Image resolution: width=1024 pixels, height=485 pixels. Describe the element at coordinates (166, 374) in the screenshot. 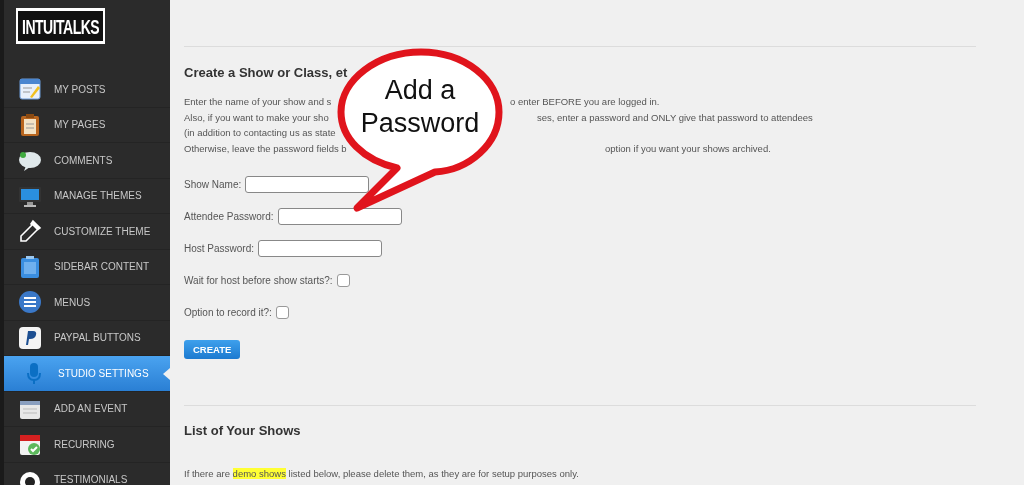

I see `selection-pointer` at that location.